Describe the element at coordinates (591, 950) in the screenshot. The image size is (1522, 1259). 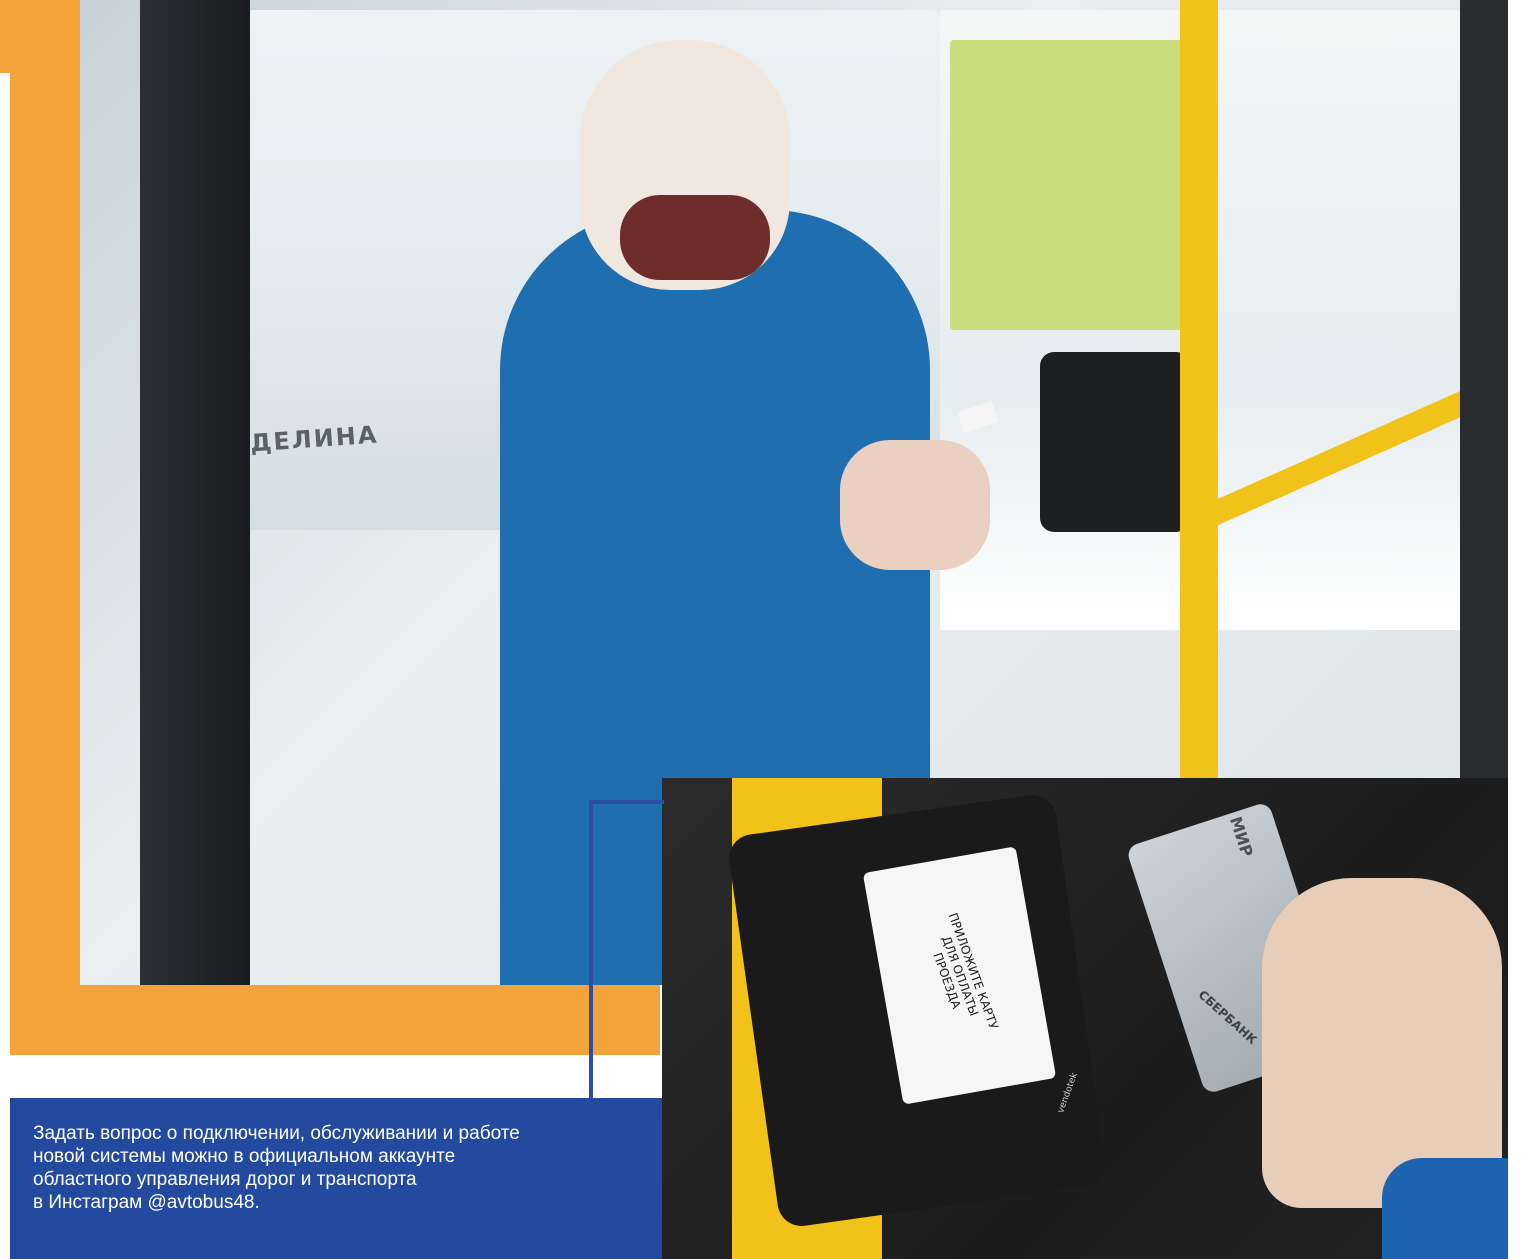
I see `connector-line-vertical` at that location.